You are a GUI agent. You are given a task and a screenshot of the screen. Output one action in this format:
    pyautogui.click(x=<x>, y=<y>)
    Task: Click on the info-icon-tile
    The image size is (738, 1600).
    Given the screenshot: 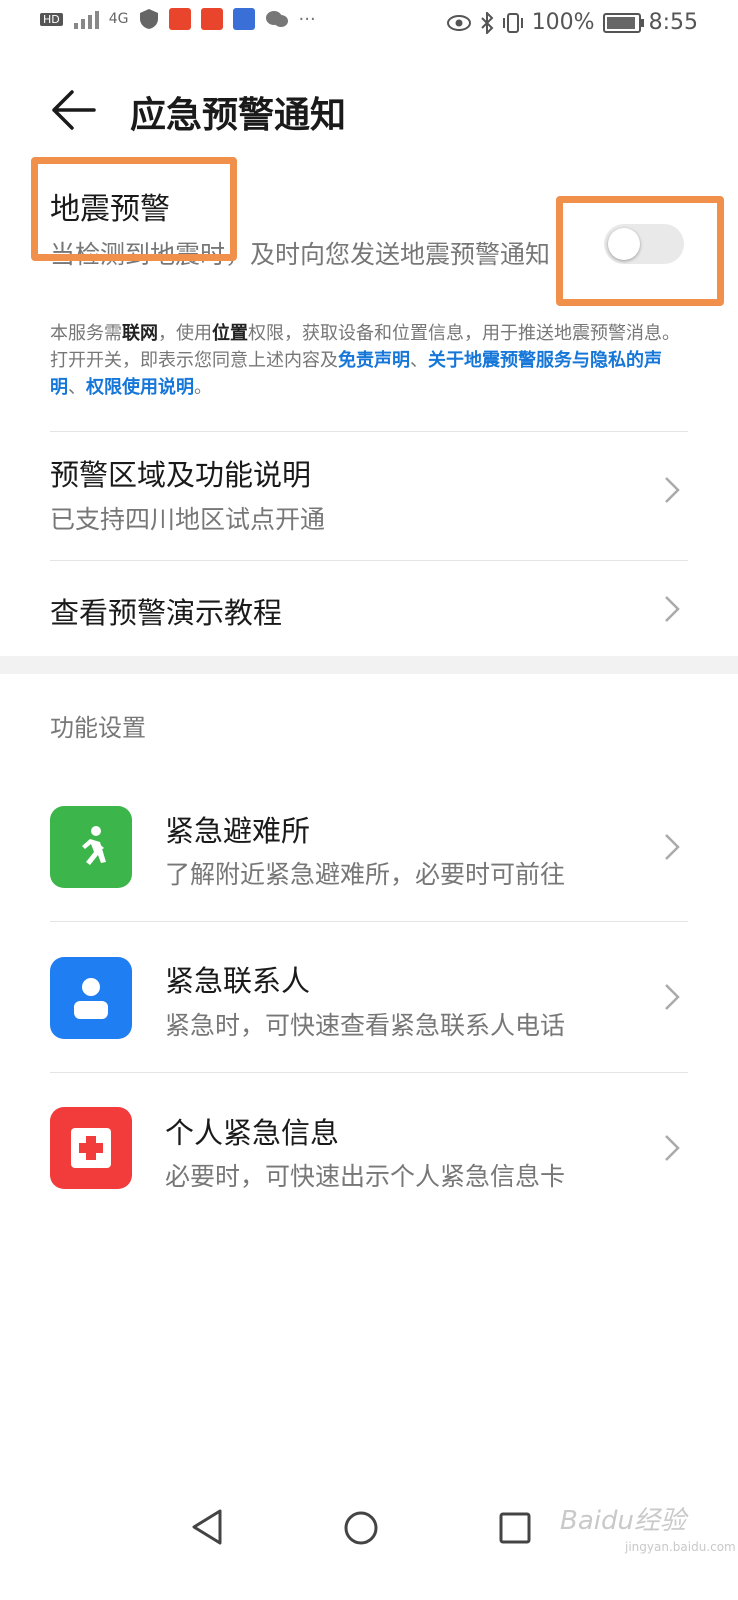 What is the action you would take?
    pyautogui.click(x=91, y=1148)
    